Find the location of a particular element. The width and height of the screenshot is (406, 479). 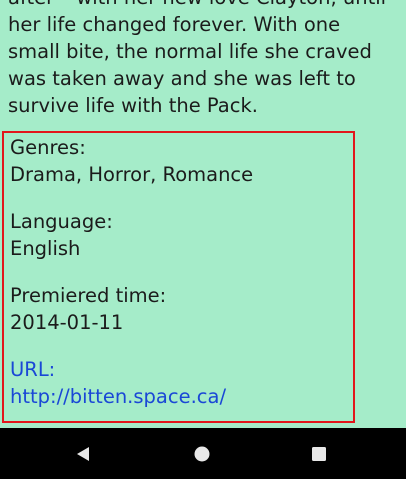

genres-field: Genres: Drama, Horror, Romance is located at coordinates (131, 161).